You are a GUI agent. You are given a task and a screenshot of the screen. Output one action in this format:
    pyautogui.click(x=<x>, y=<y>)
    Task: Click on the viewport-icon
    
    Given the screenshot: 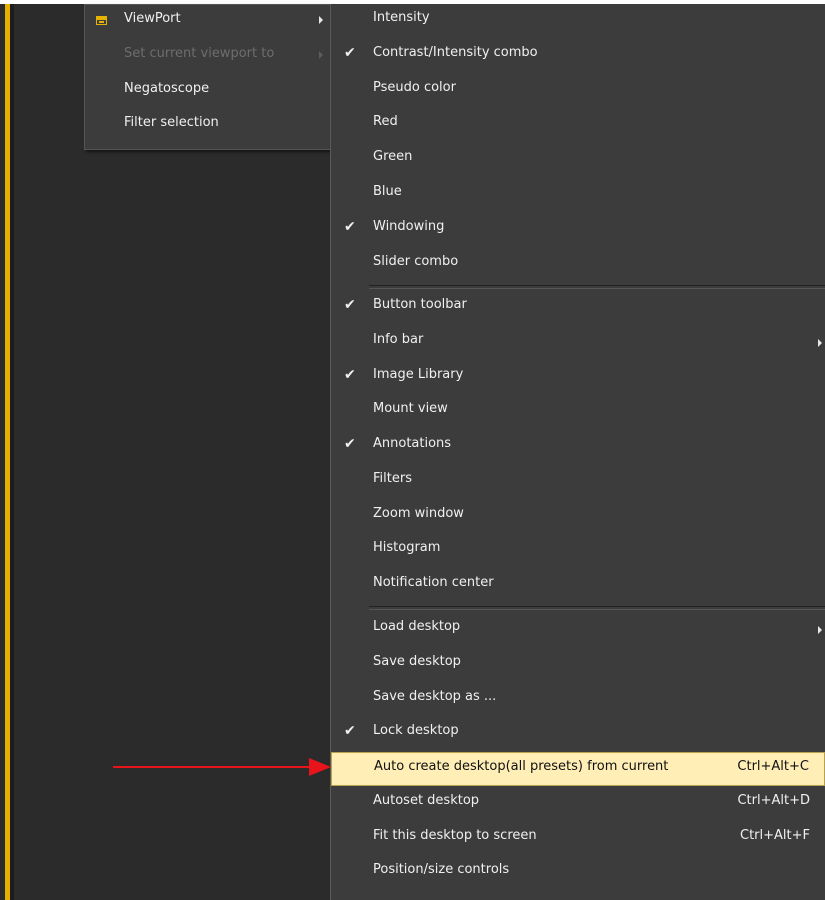 What is the action you would take?
    pyautogui.click(x=101, y=20)
    